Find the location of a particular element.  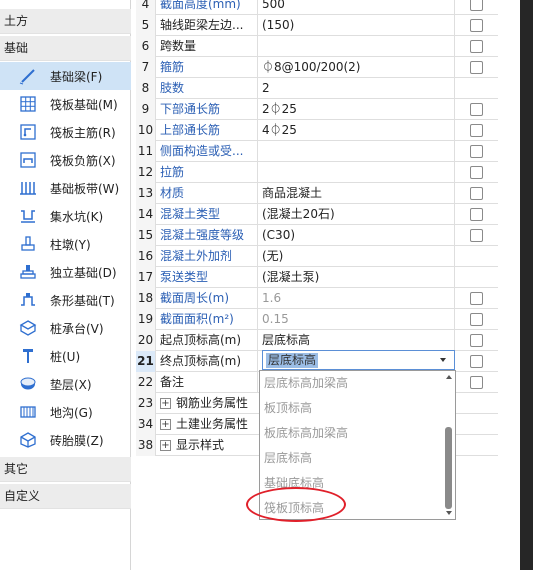

property-row: 10 上部通长筋 4⏀25 is located at coordinates (317, 130).